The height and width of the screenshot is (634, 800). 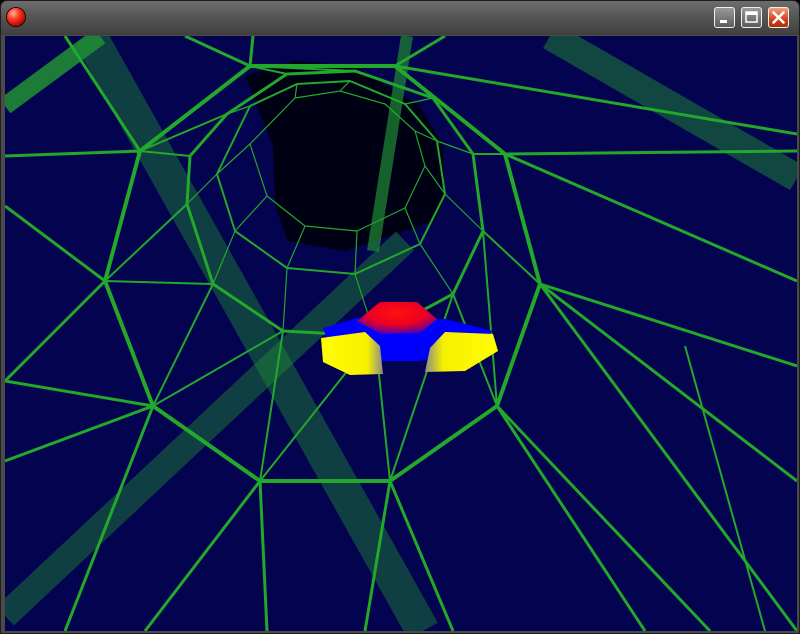 I want to click on app-icon, so click(x=16, y=17).